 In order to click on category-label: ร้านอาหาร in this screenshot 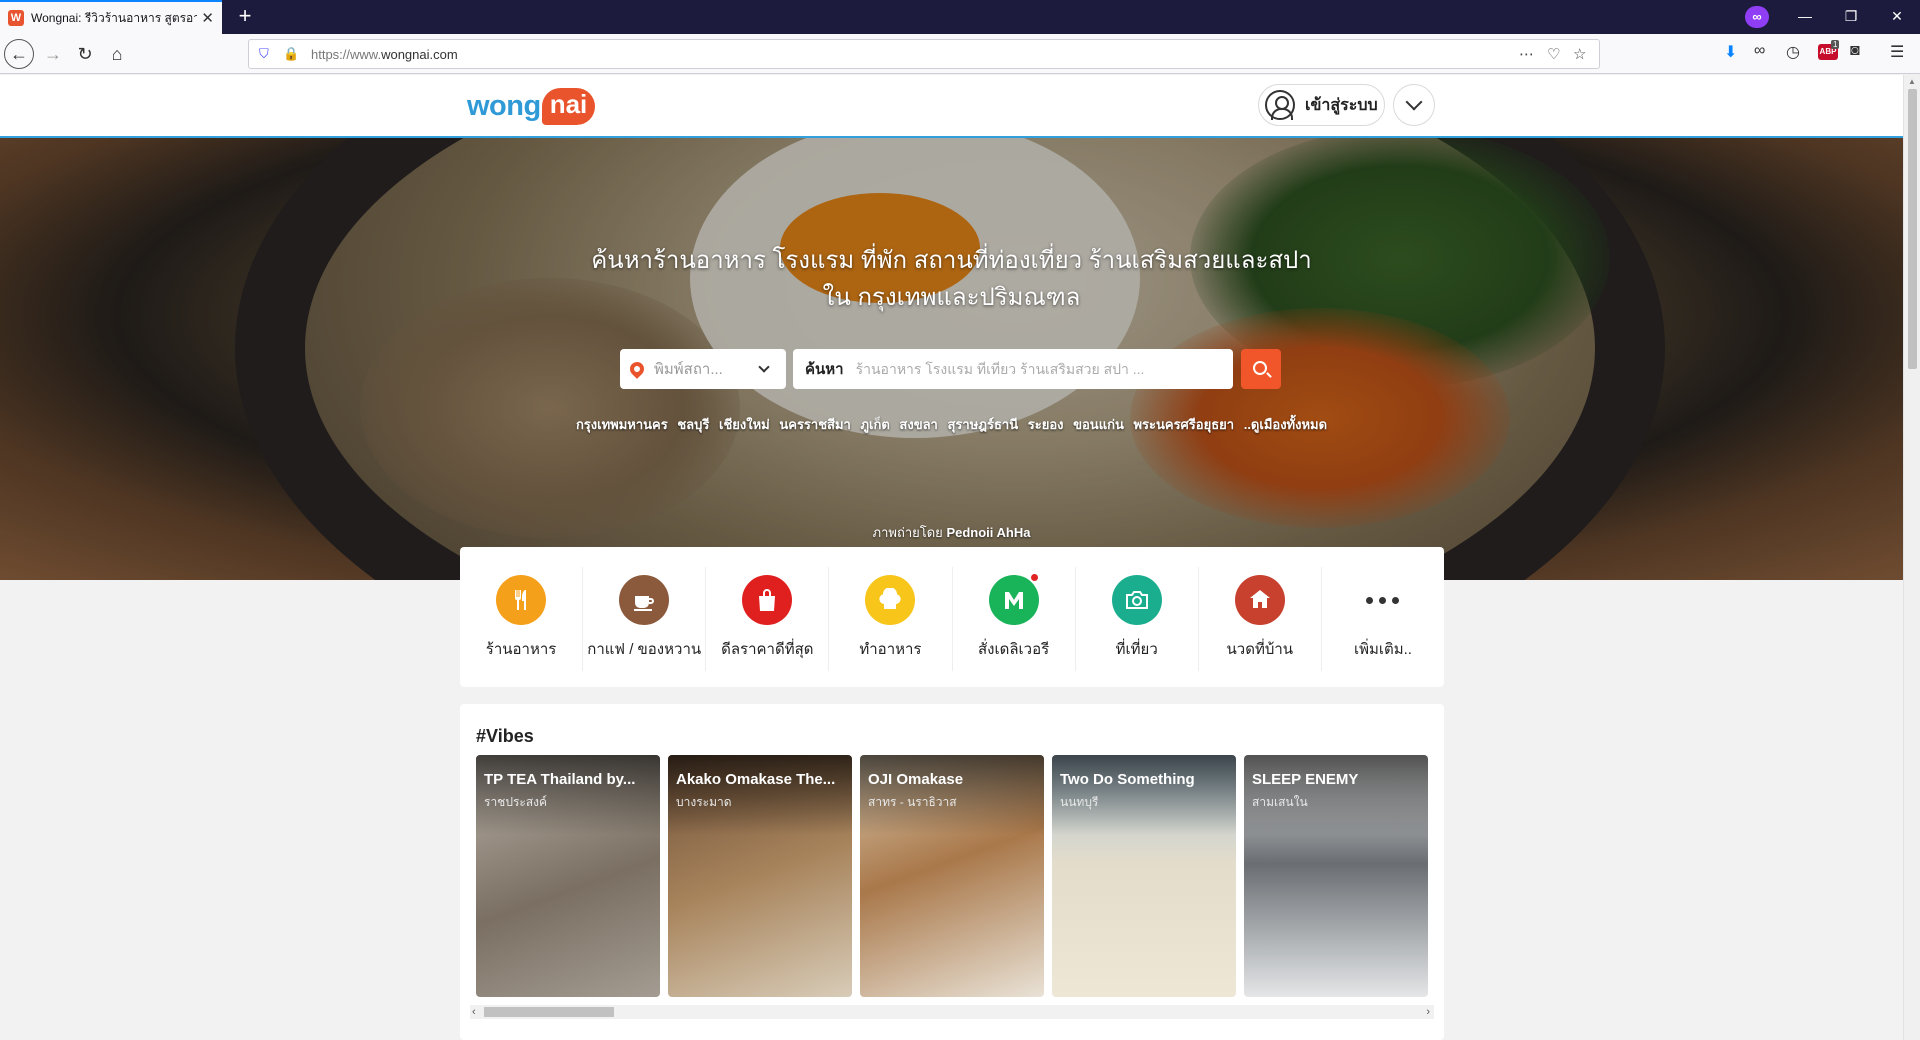, I will do `click(521, 649)`.